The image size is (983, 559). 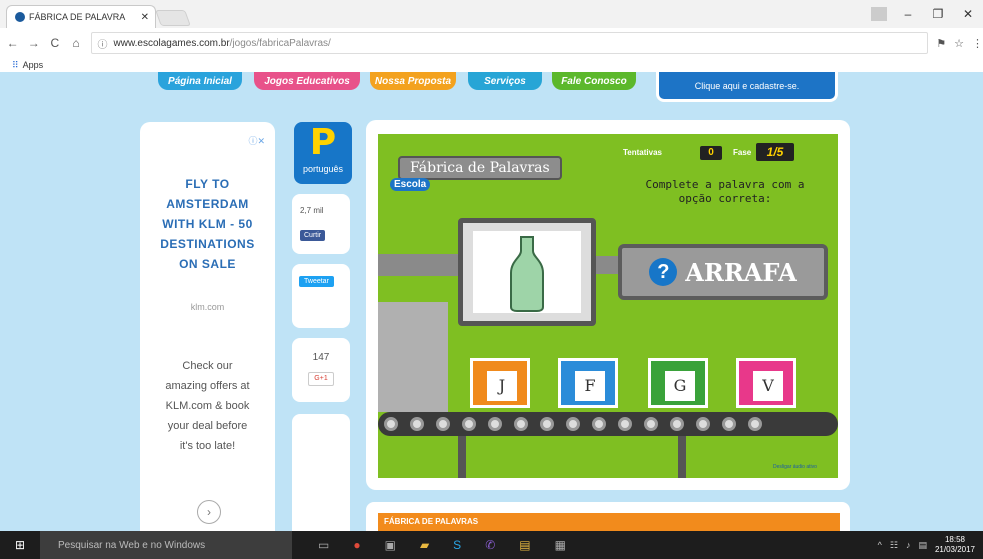 I want to click on home-icon: ⌂, so click(x=75, y=43).